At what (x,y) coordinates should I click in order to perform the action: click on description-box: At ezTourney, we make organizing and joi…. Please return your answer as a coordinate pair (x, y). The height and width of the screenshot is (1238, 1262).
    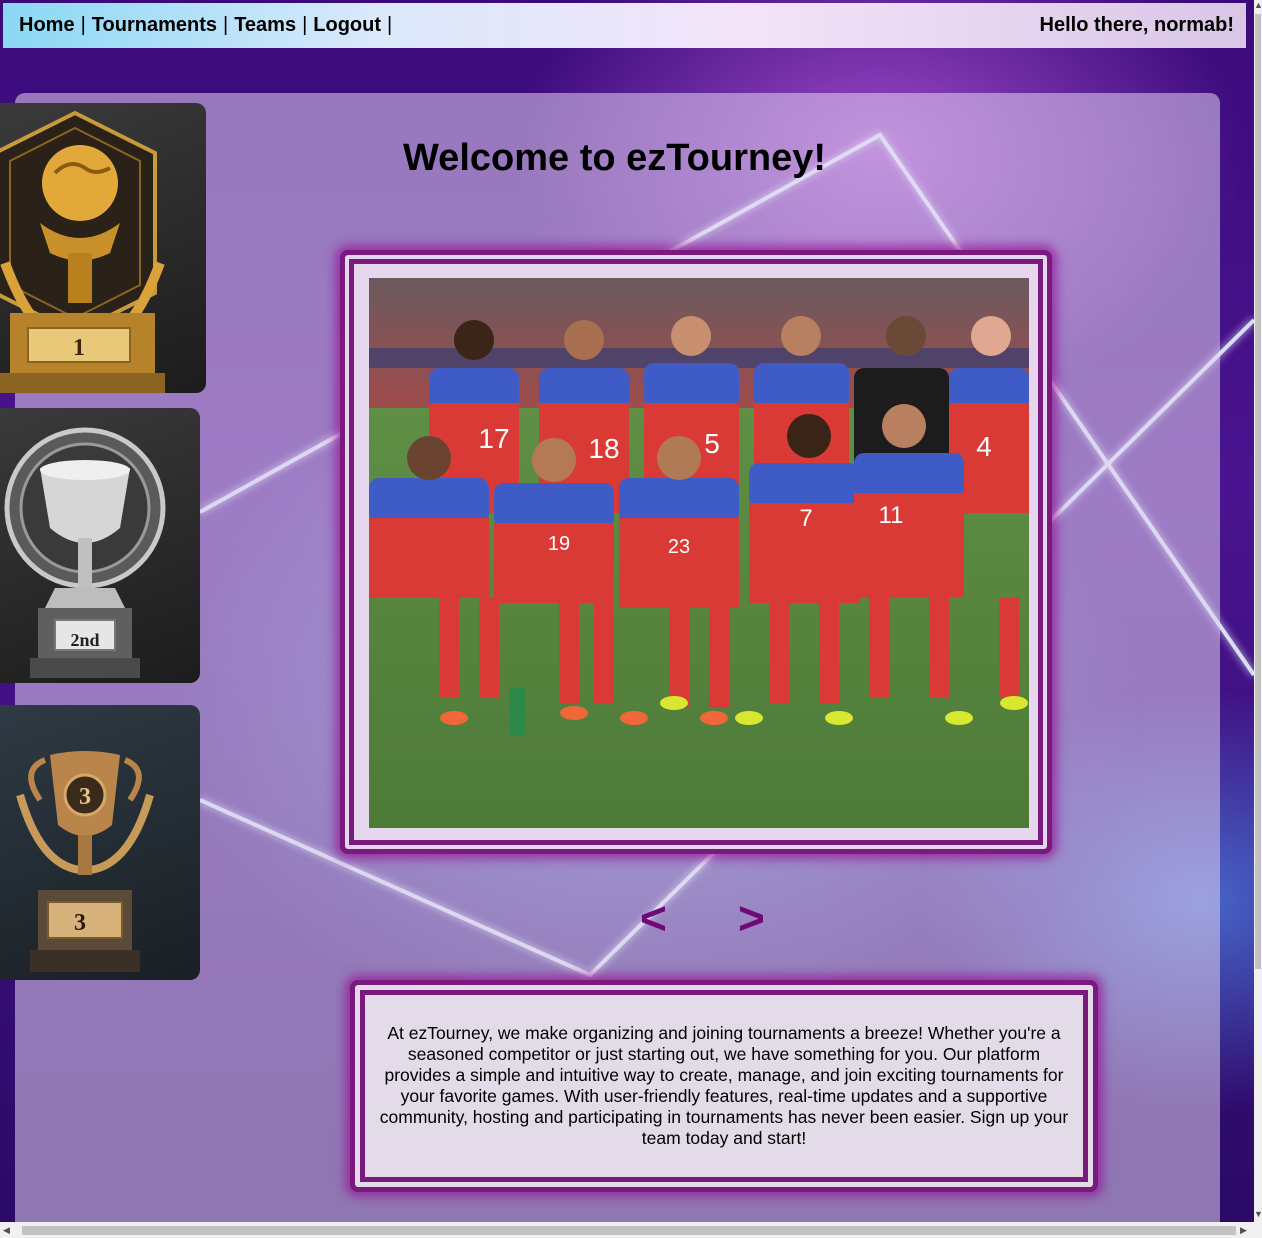
    Looking at the image, I should click on (724, 1086).